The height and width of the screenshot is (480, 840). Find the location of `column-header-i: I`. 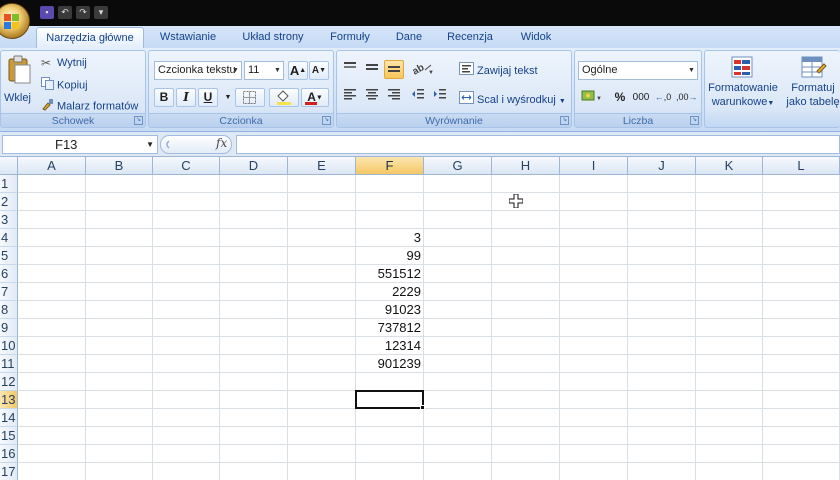

column-header-i: I is located at coordinates (594, 166).